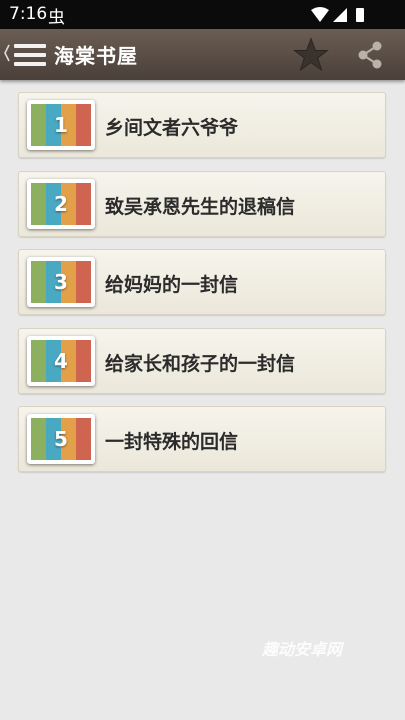 The image size is (405, 720). I want to click on item-title: 给家长和孩子的一封信, so click(200, 363).